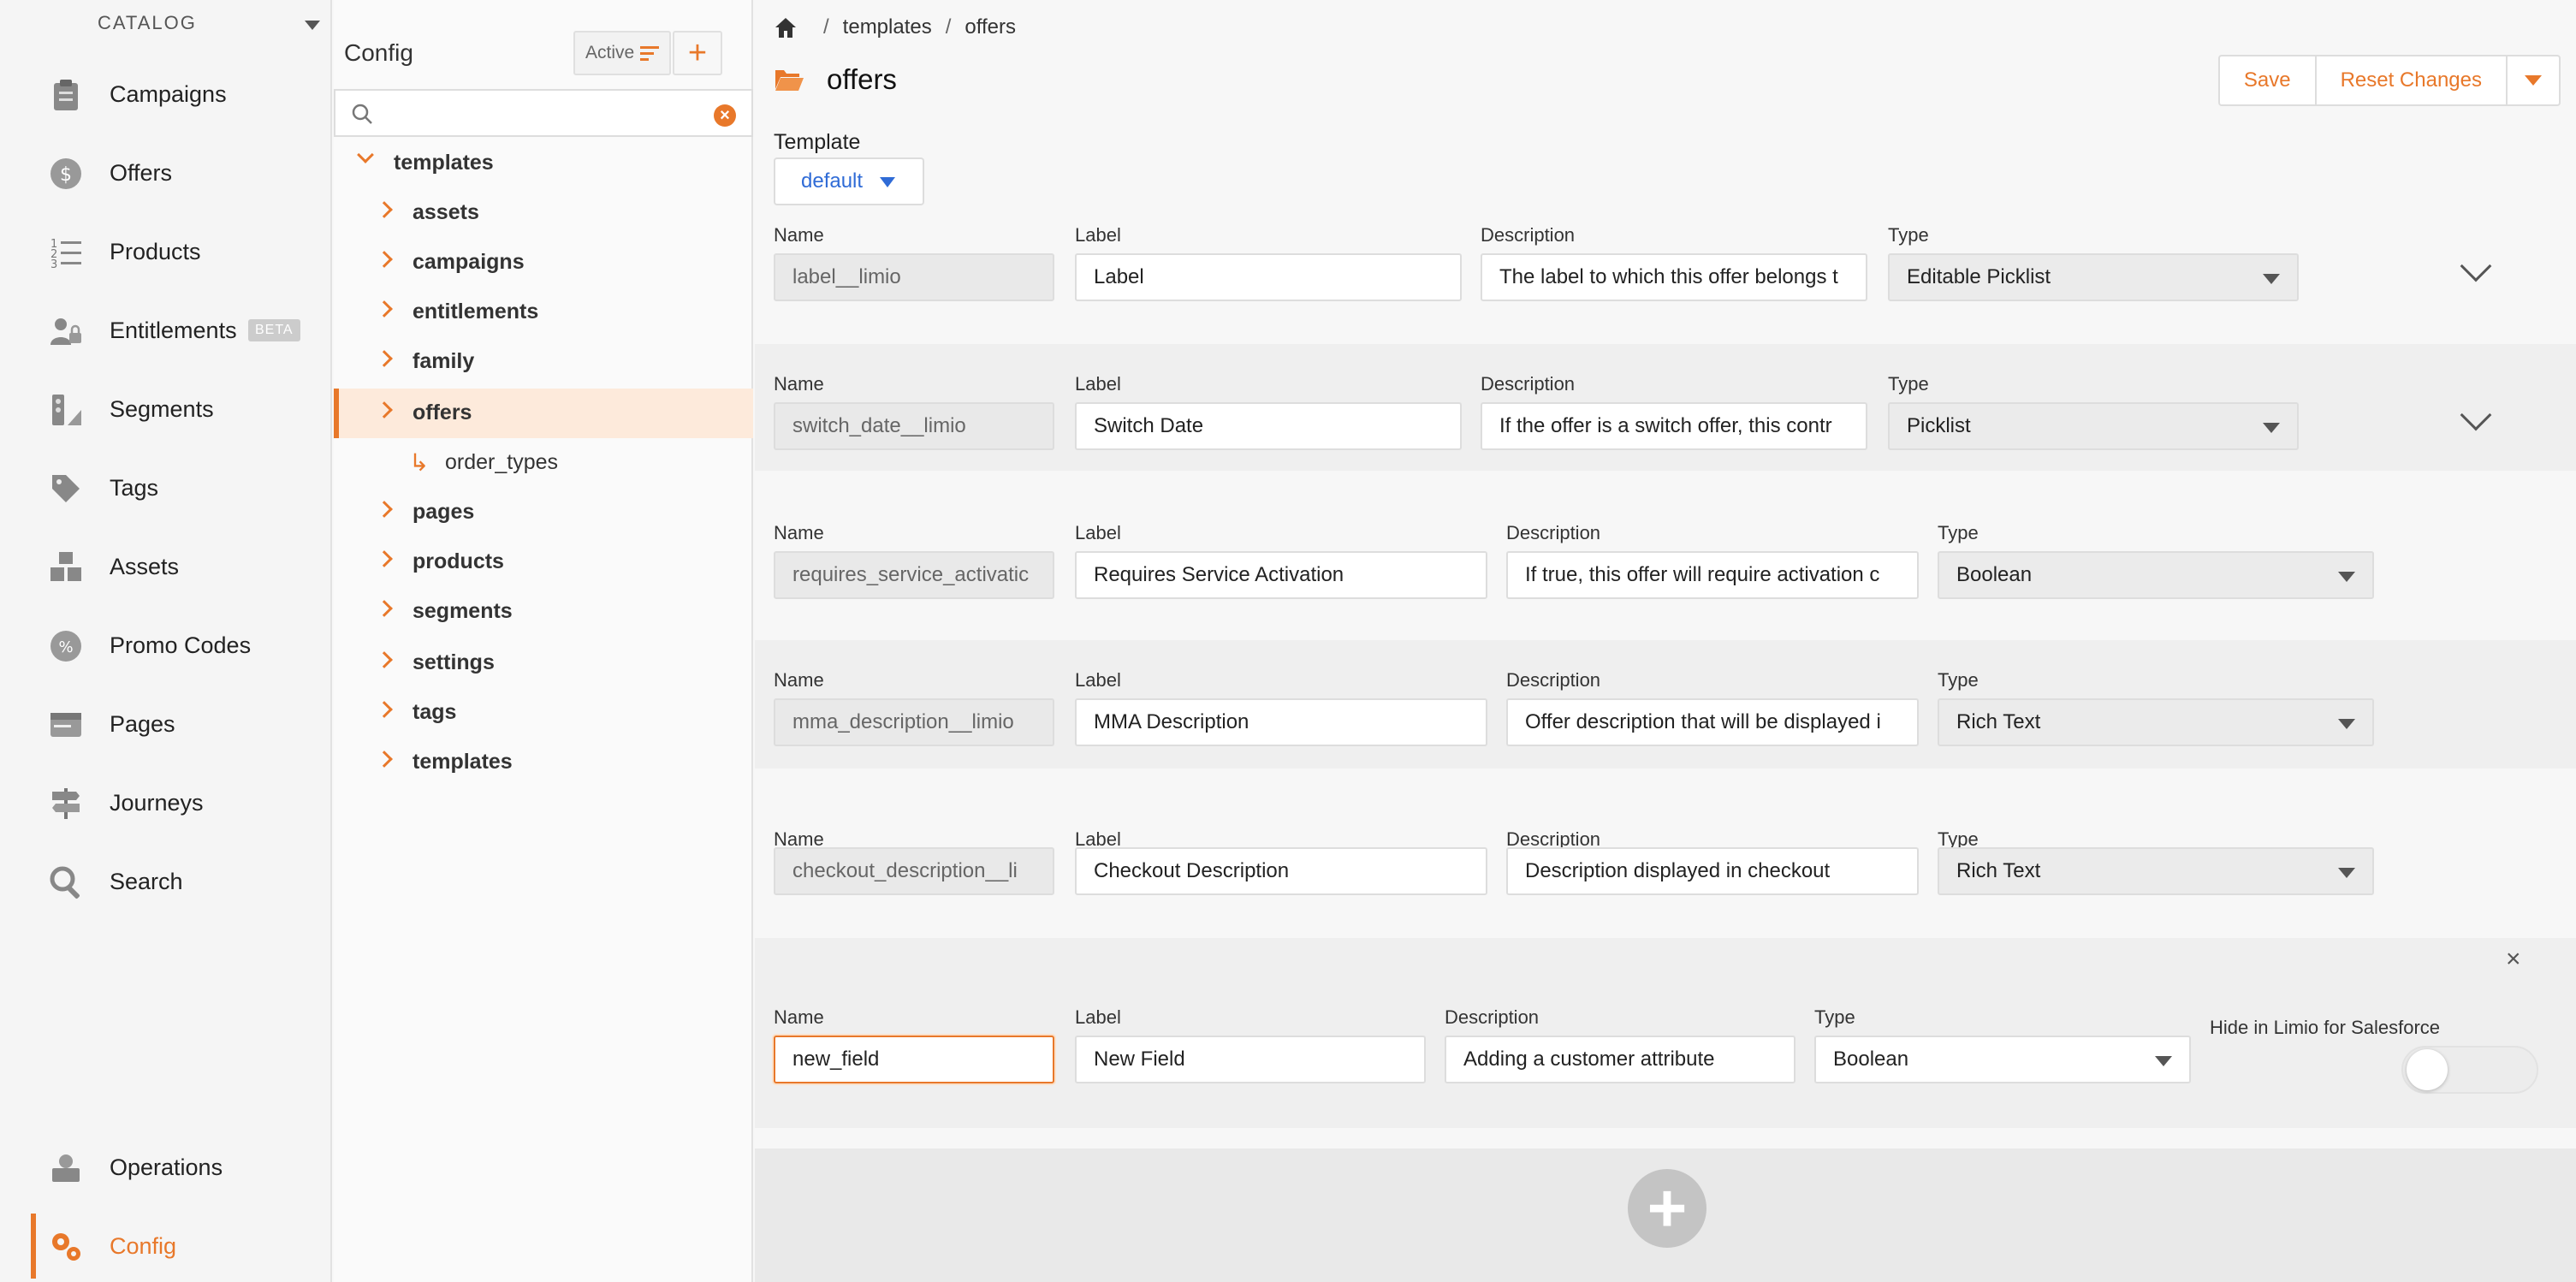 This screenshot has height=1282, width=2576. I want to click on operations-icon, so click(66, 1168).